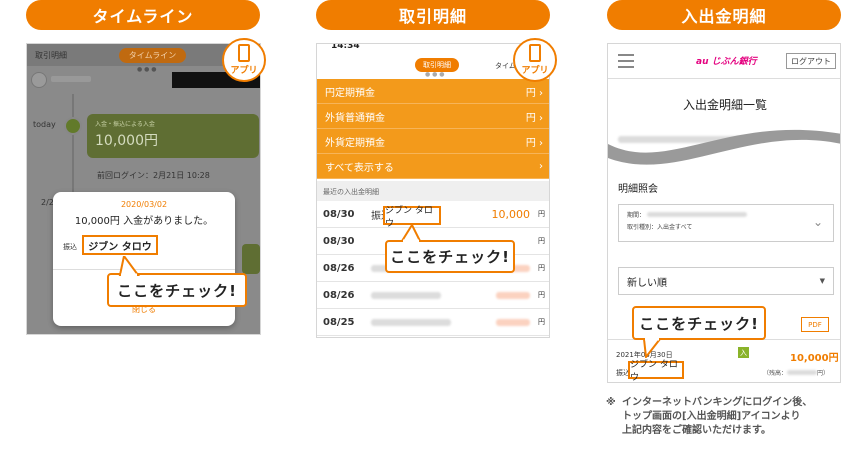 The height and width of the screenshot is (450, 868). Describe the element at coordinates (726, 62) in the screenshot. I see `bank-logo: au じぶん銀行` at that location.